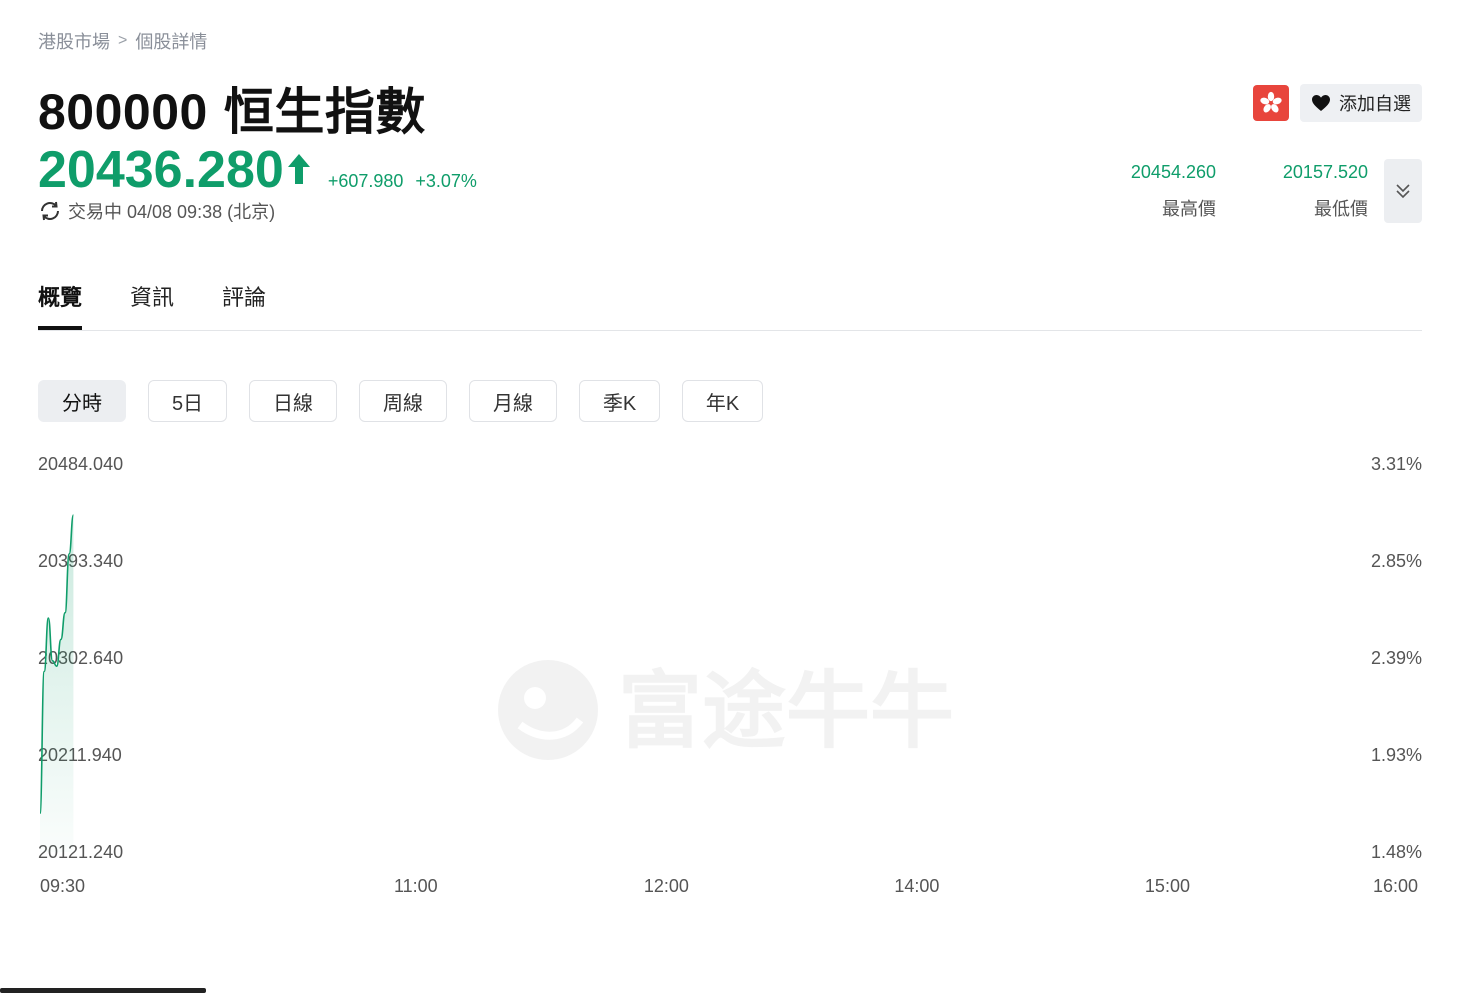  I want to click on main-tabs: 概覽 資訊 評論, so click(152, 305).